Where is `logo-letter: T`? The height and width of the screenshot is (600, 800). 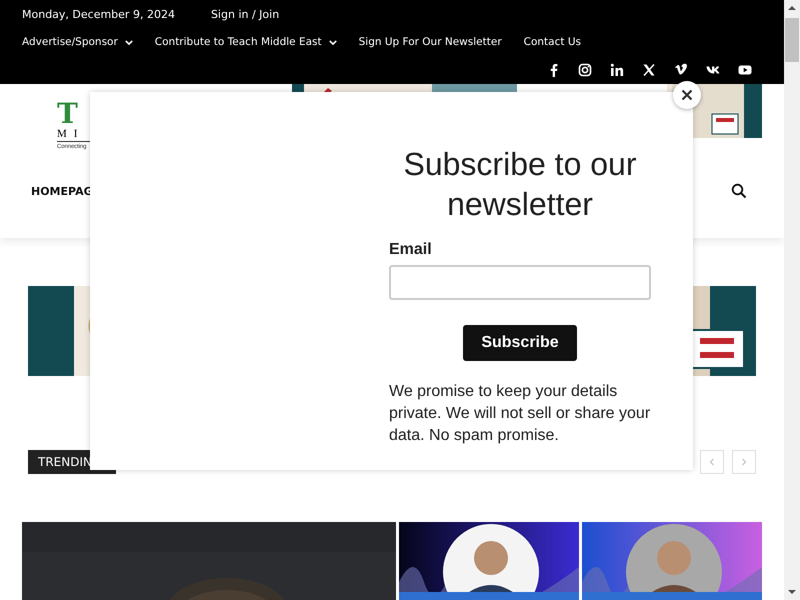
logo-letter: T is located at coordinates (68, 114).